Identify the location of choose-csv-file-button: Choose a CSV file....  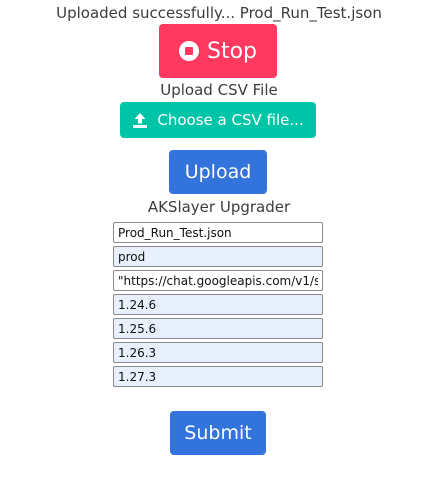
(218, 120).